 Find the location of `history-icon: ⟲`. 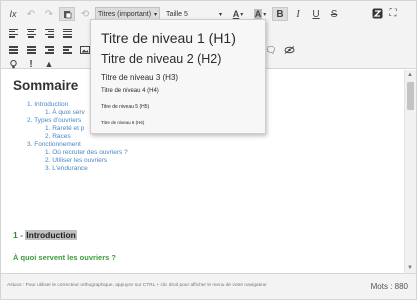

history-icon: ⟲ is located at coordinates (85, 14).